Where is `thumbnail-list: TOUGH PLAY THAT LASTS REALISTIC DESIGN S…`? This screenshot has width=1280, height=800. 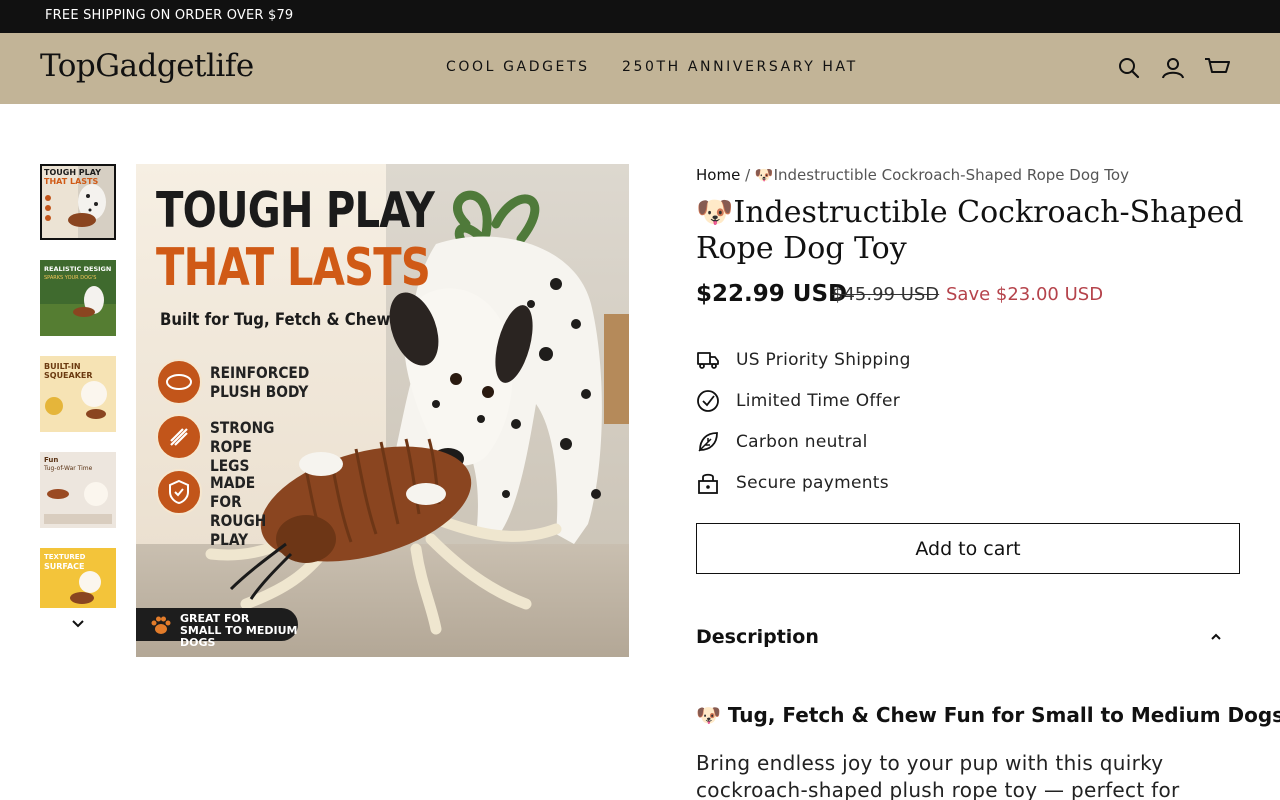 thumbnail-list: TOUGH PLAY THAT LASTS REALISTIC DESIGN S… is located at coordinates (78, 386).